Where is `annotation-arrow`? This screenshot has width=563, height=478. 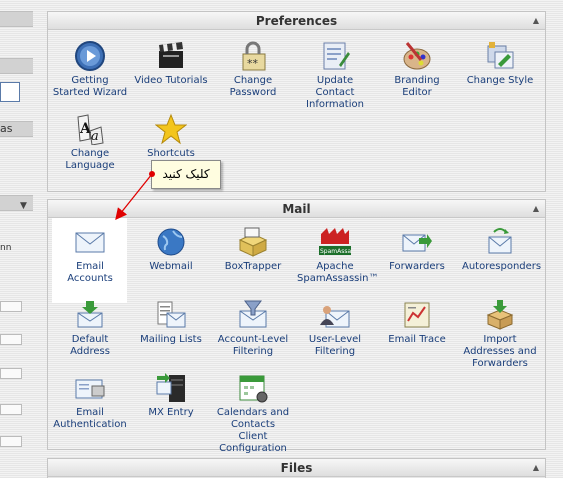
annotation-arrow is located at coordinates (134, 197).